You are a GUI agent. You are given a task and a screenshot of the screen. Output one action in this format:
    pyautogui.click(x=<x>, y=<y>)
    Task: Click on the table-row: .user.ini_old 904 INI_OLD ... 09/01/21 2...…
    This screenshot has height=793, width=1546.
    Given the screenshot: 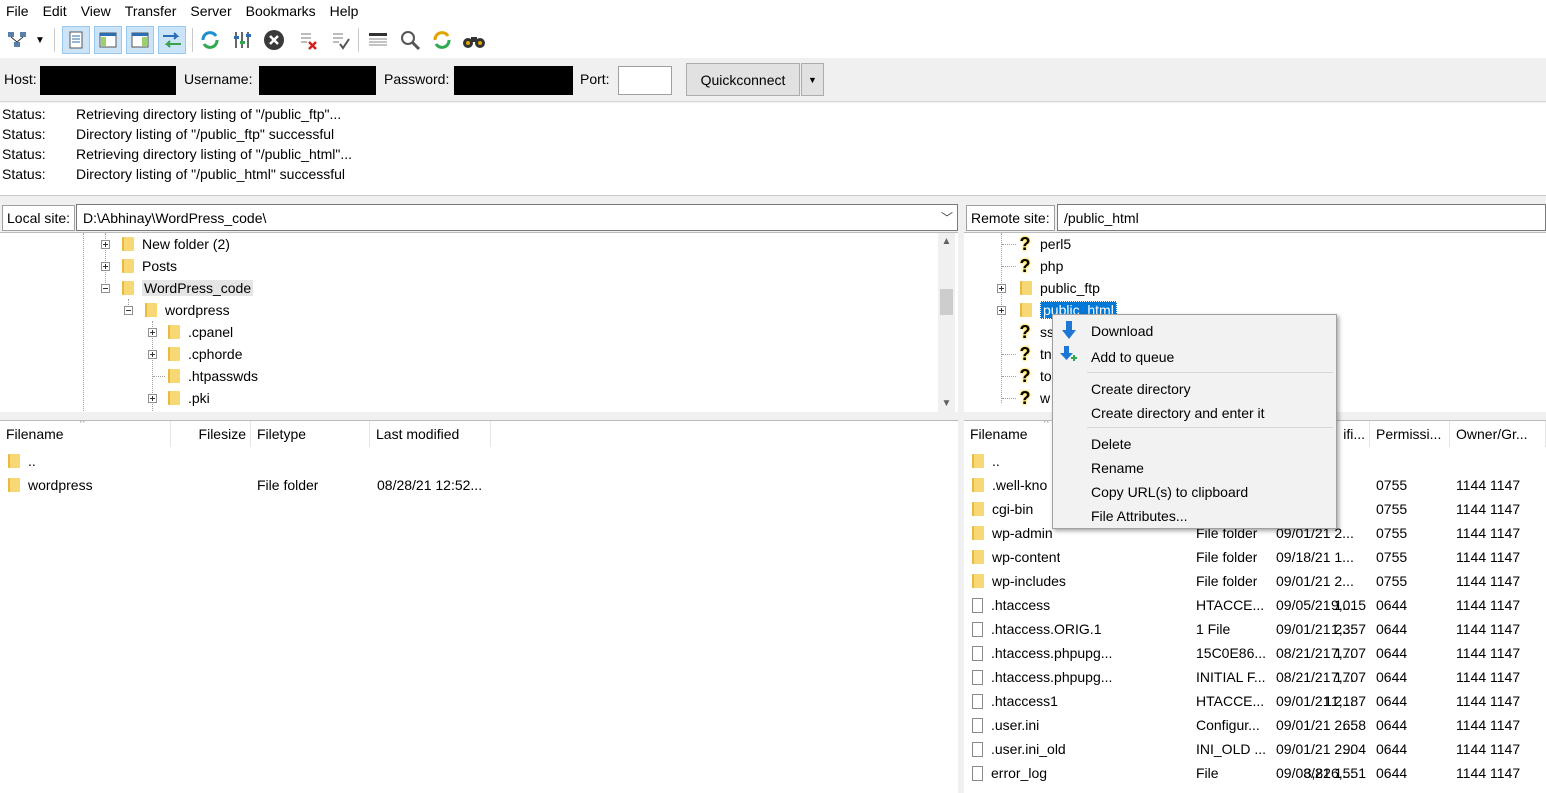 What is the action you would take?
    pyautogui.click(x=1255, y=749)
    